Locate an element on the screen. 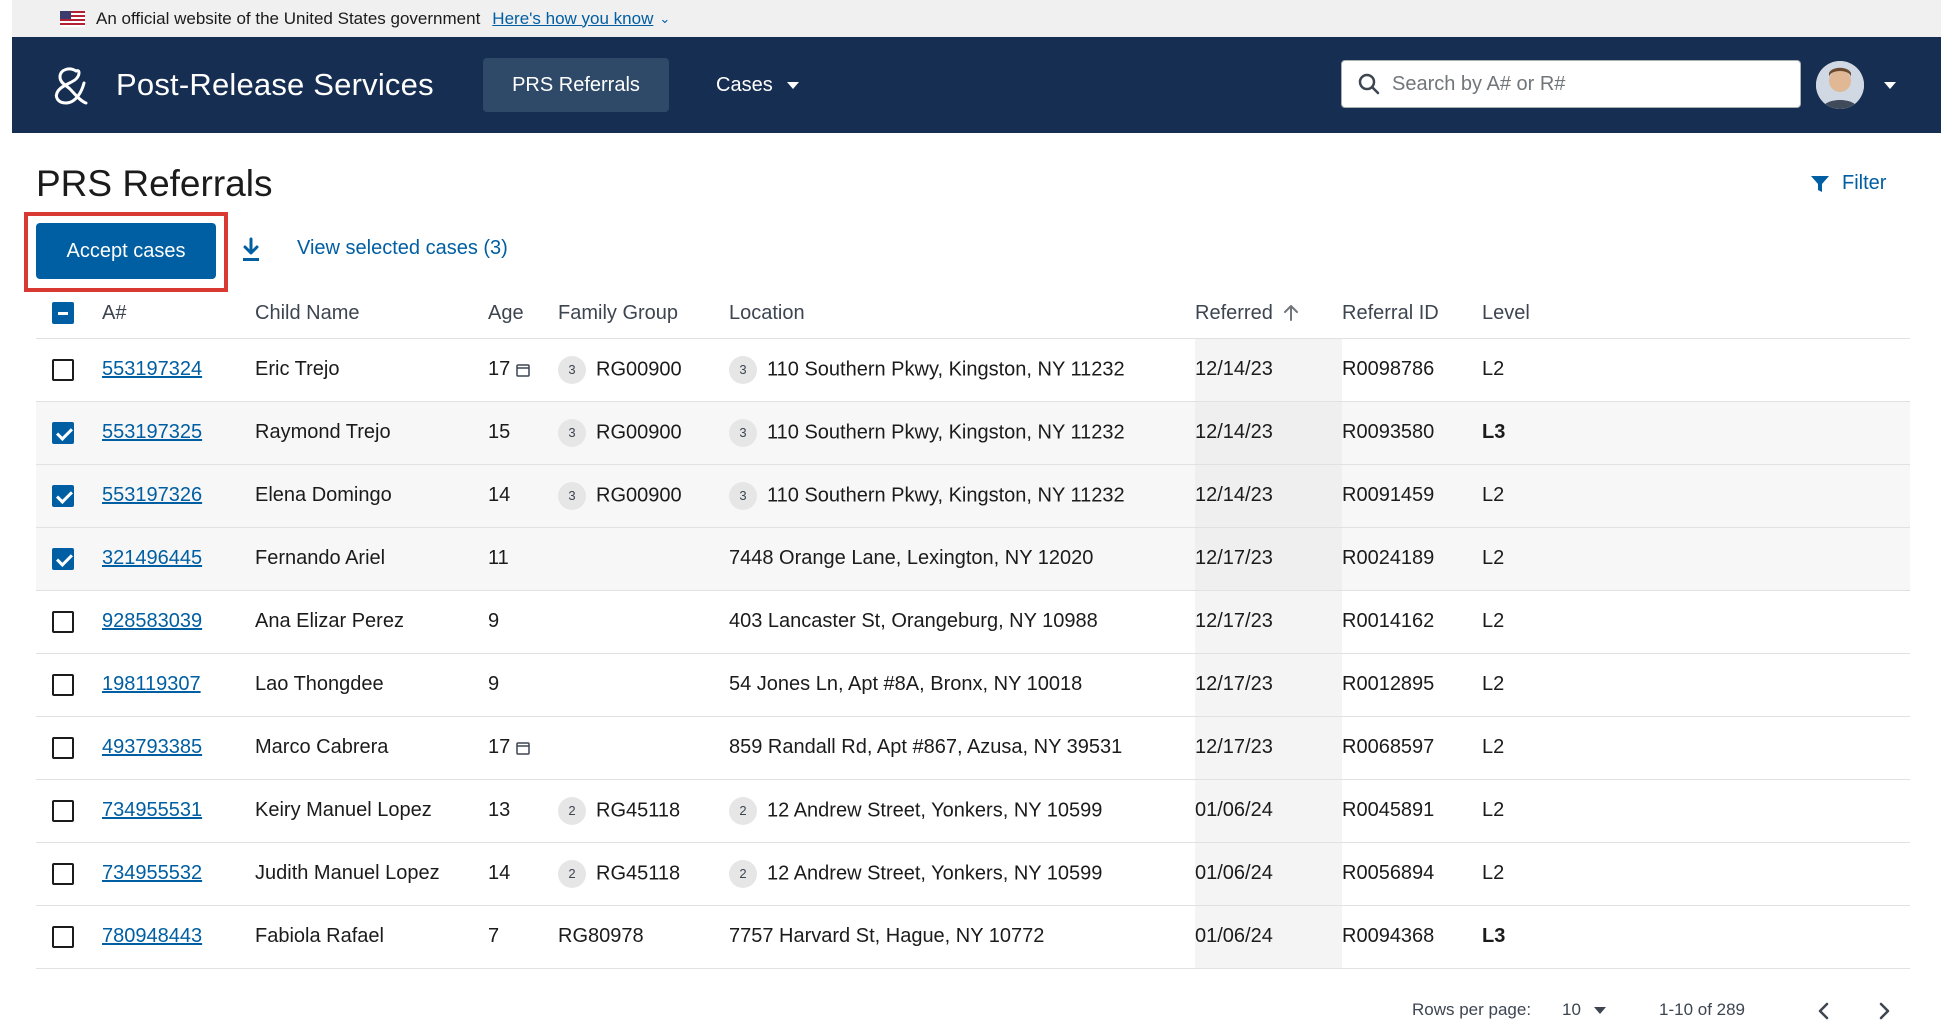 The width and height of the screenshot is (1941, 1023). filter-button: Filter is located at coordinates (1848, 183).